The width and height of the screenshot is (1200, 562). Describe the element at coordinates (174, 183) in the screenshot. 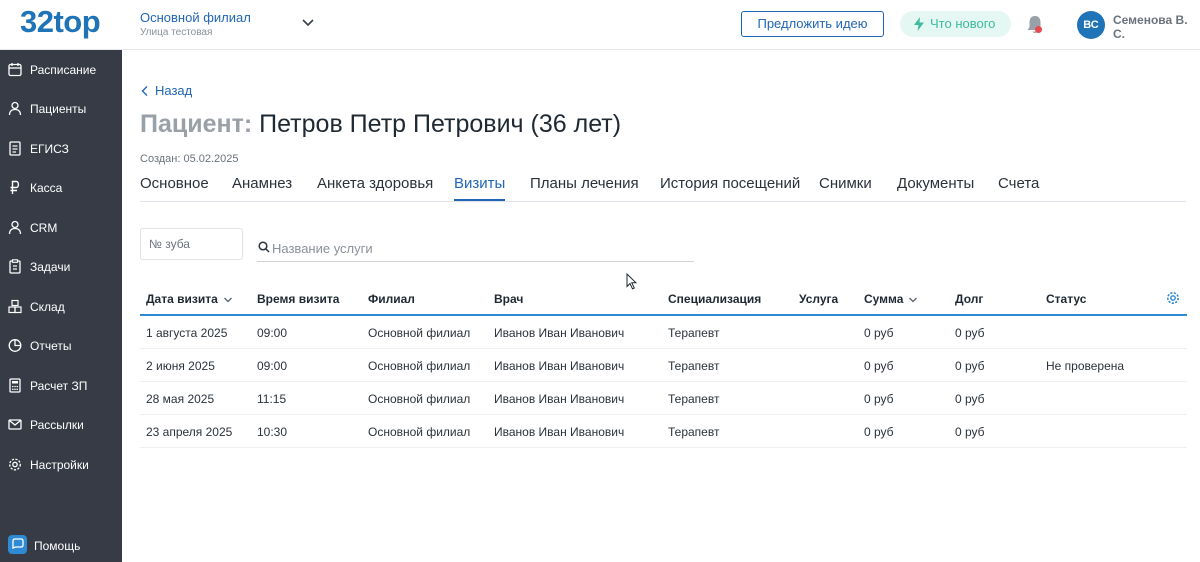

I see `tab-main: Основное` at that location.